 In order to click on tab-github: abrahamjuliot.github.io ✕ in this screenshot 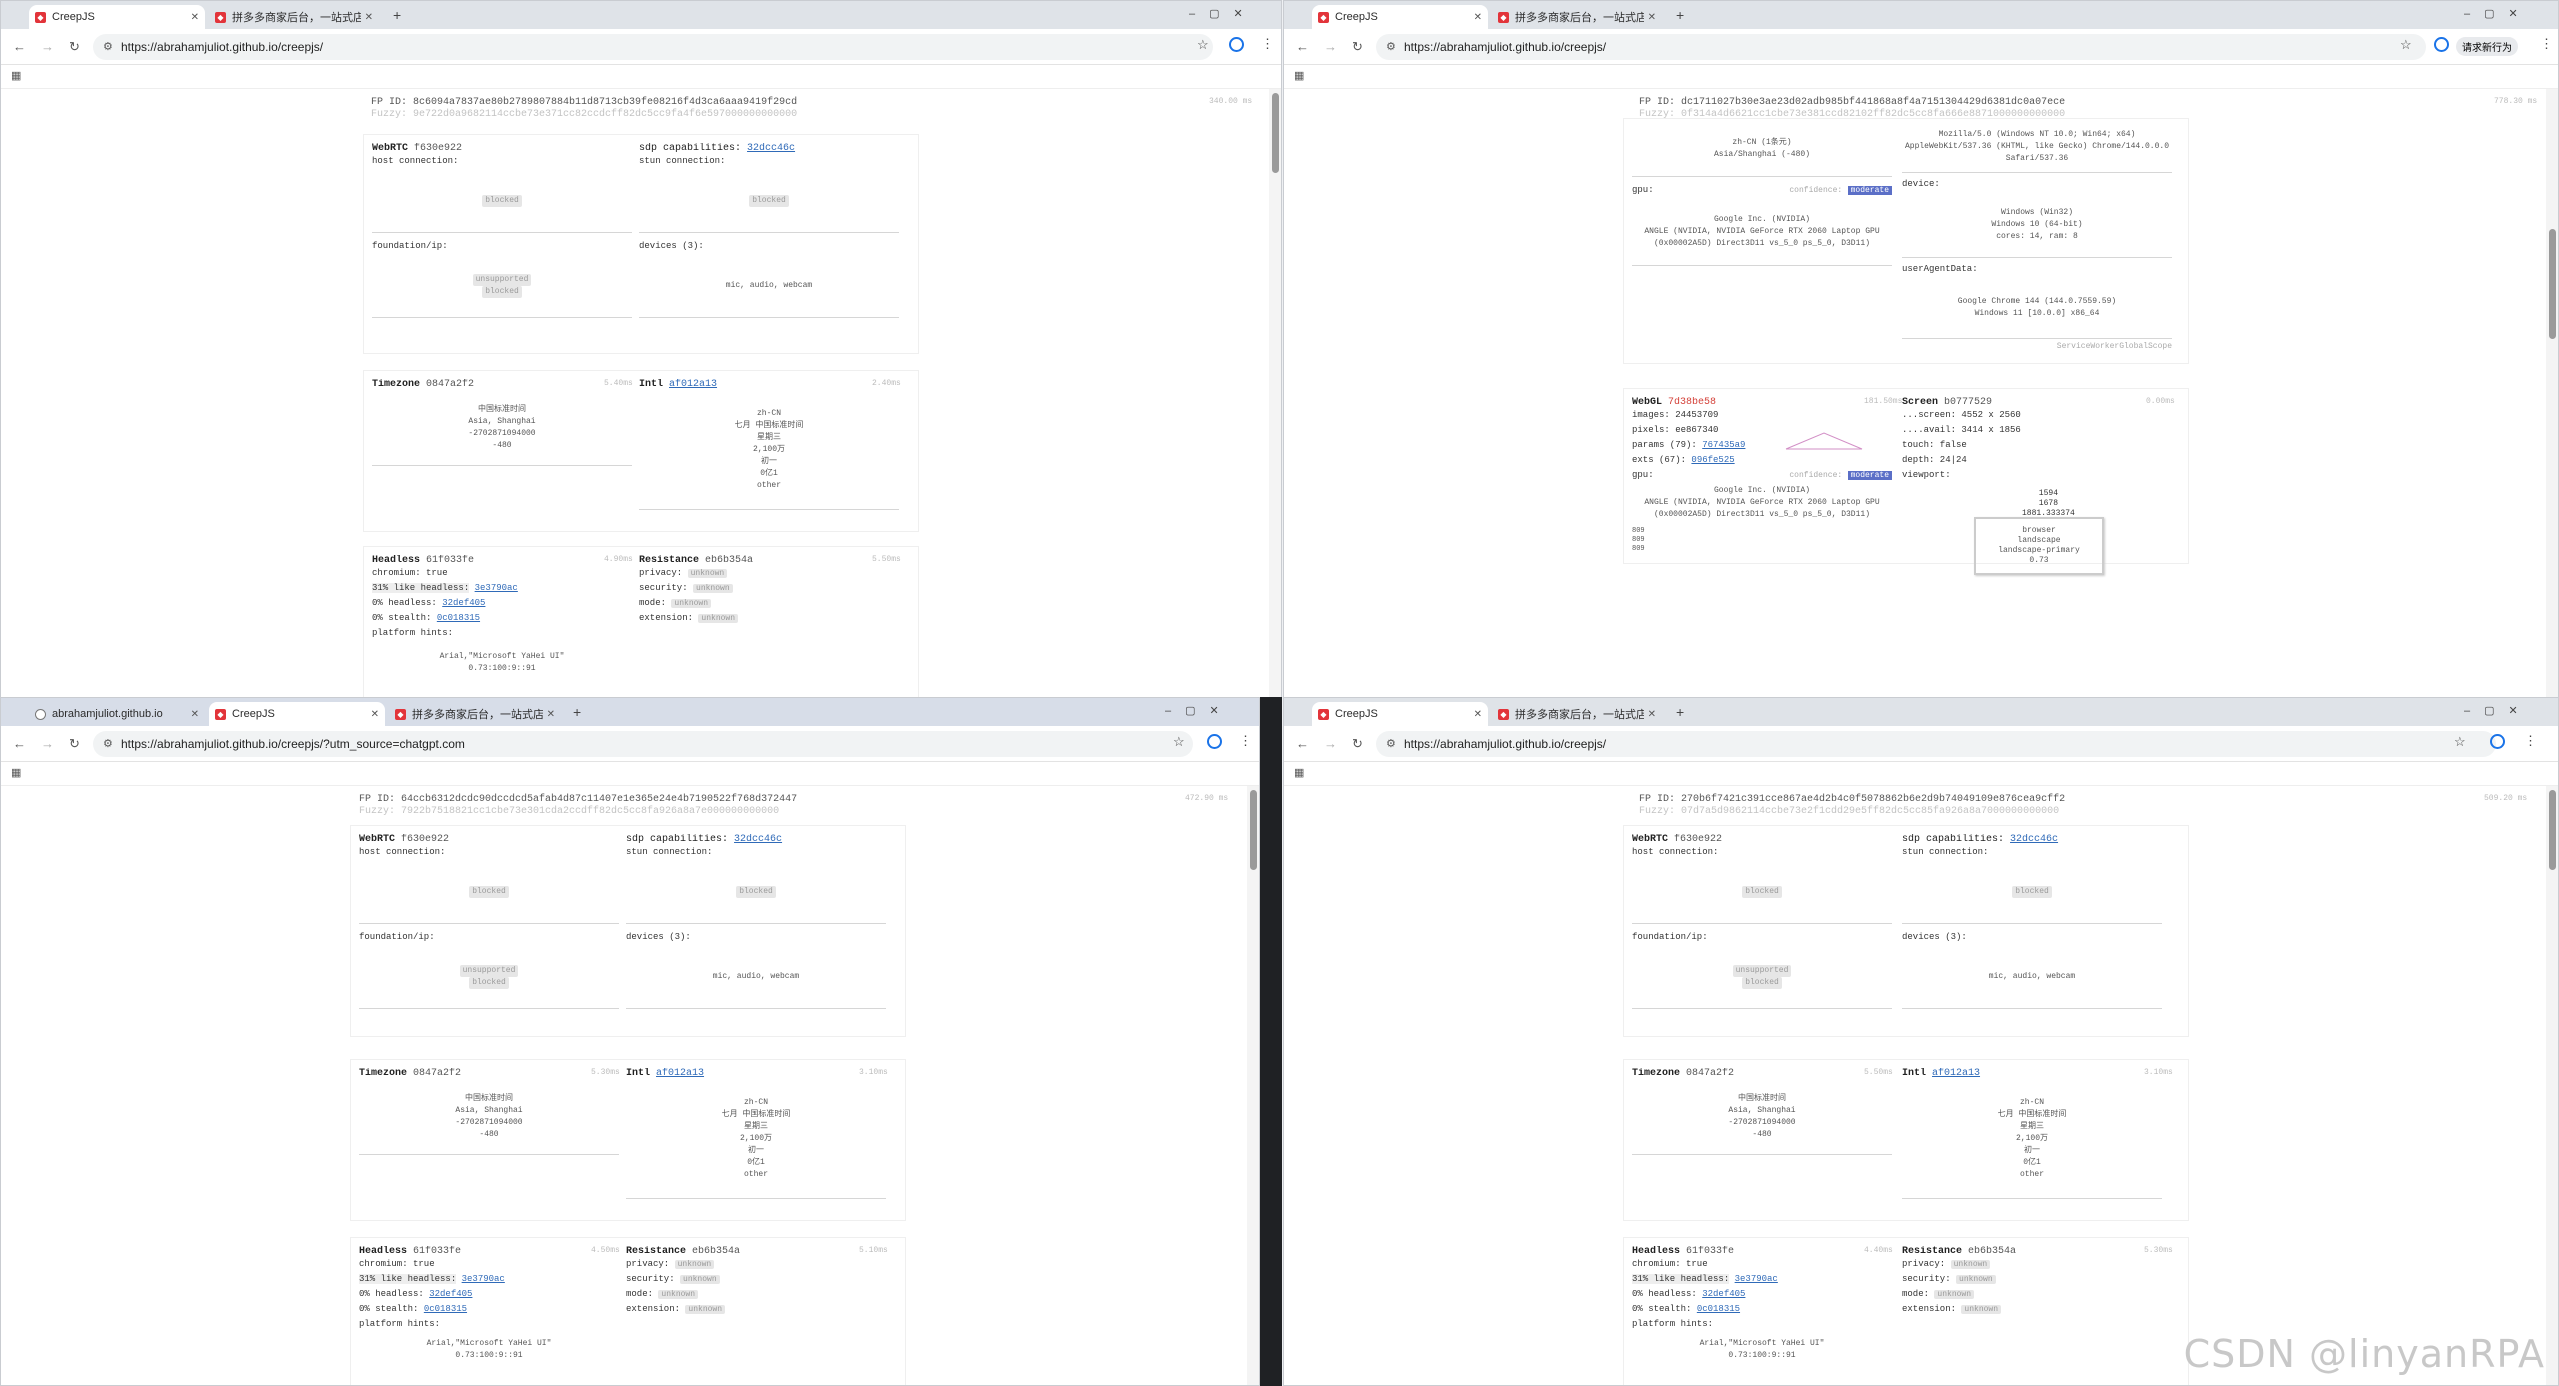, I will do `click(117, 714)`.